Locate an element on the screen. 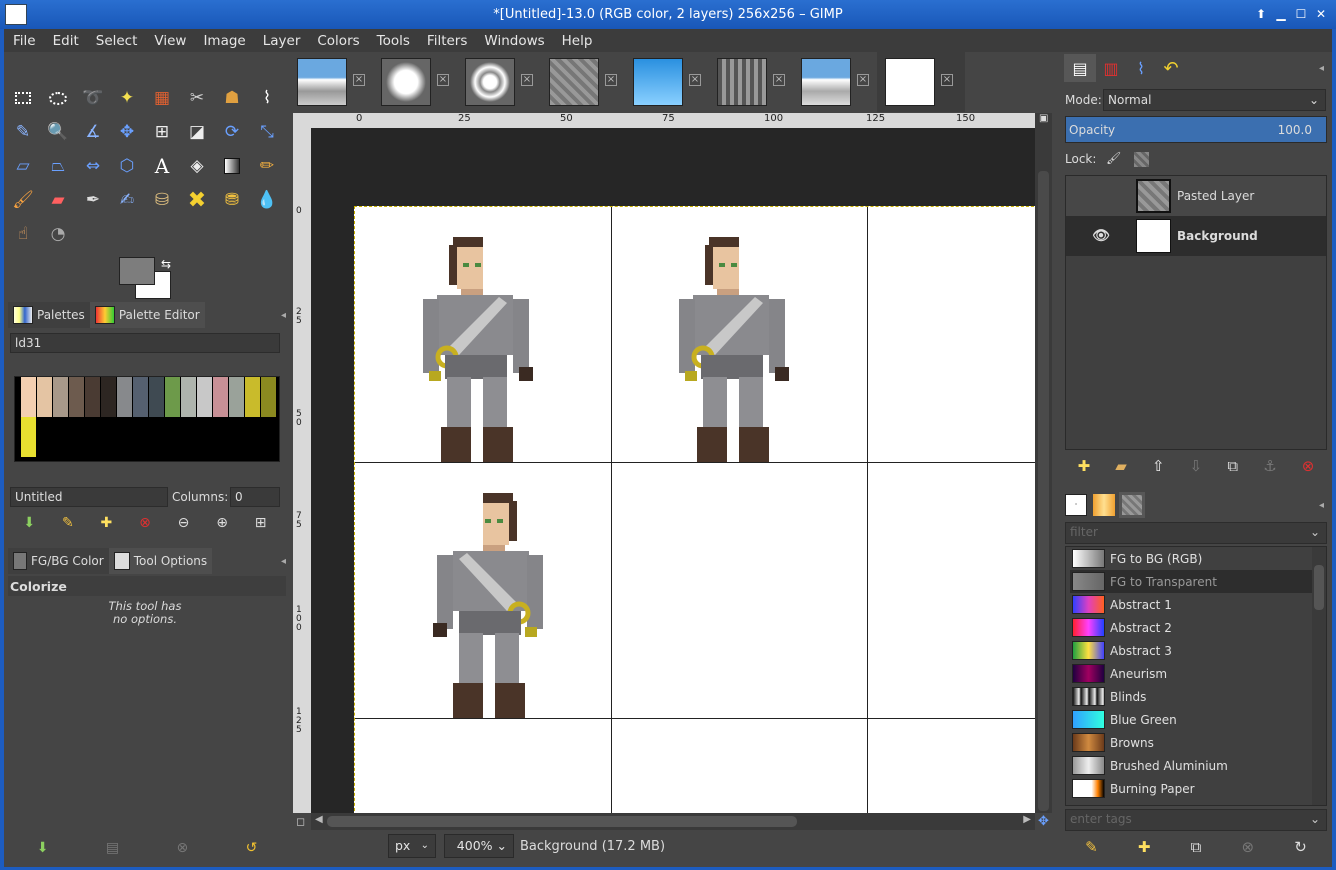  dodge-burn-icon: ◔ is located at coordinates (58, 234).